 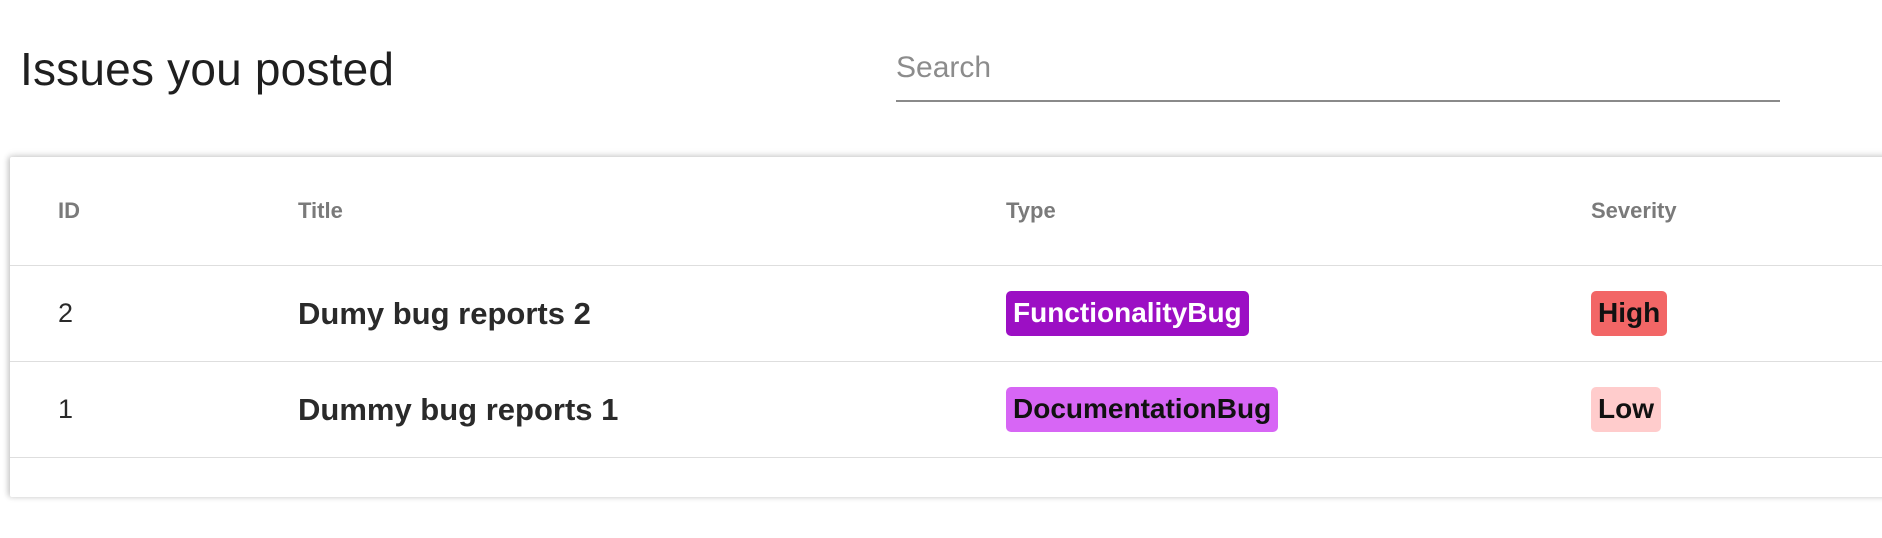 What do you see at coordinates (207, 69) in the screenshot?
I see `page-title: Issues you posted` at bounding box center [207, 69].